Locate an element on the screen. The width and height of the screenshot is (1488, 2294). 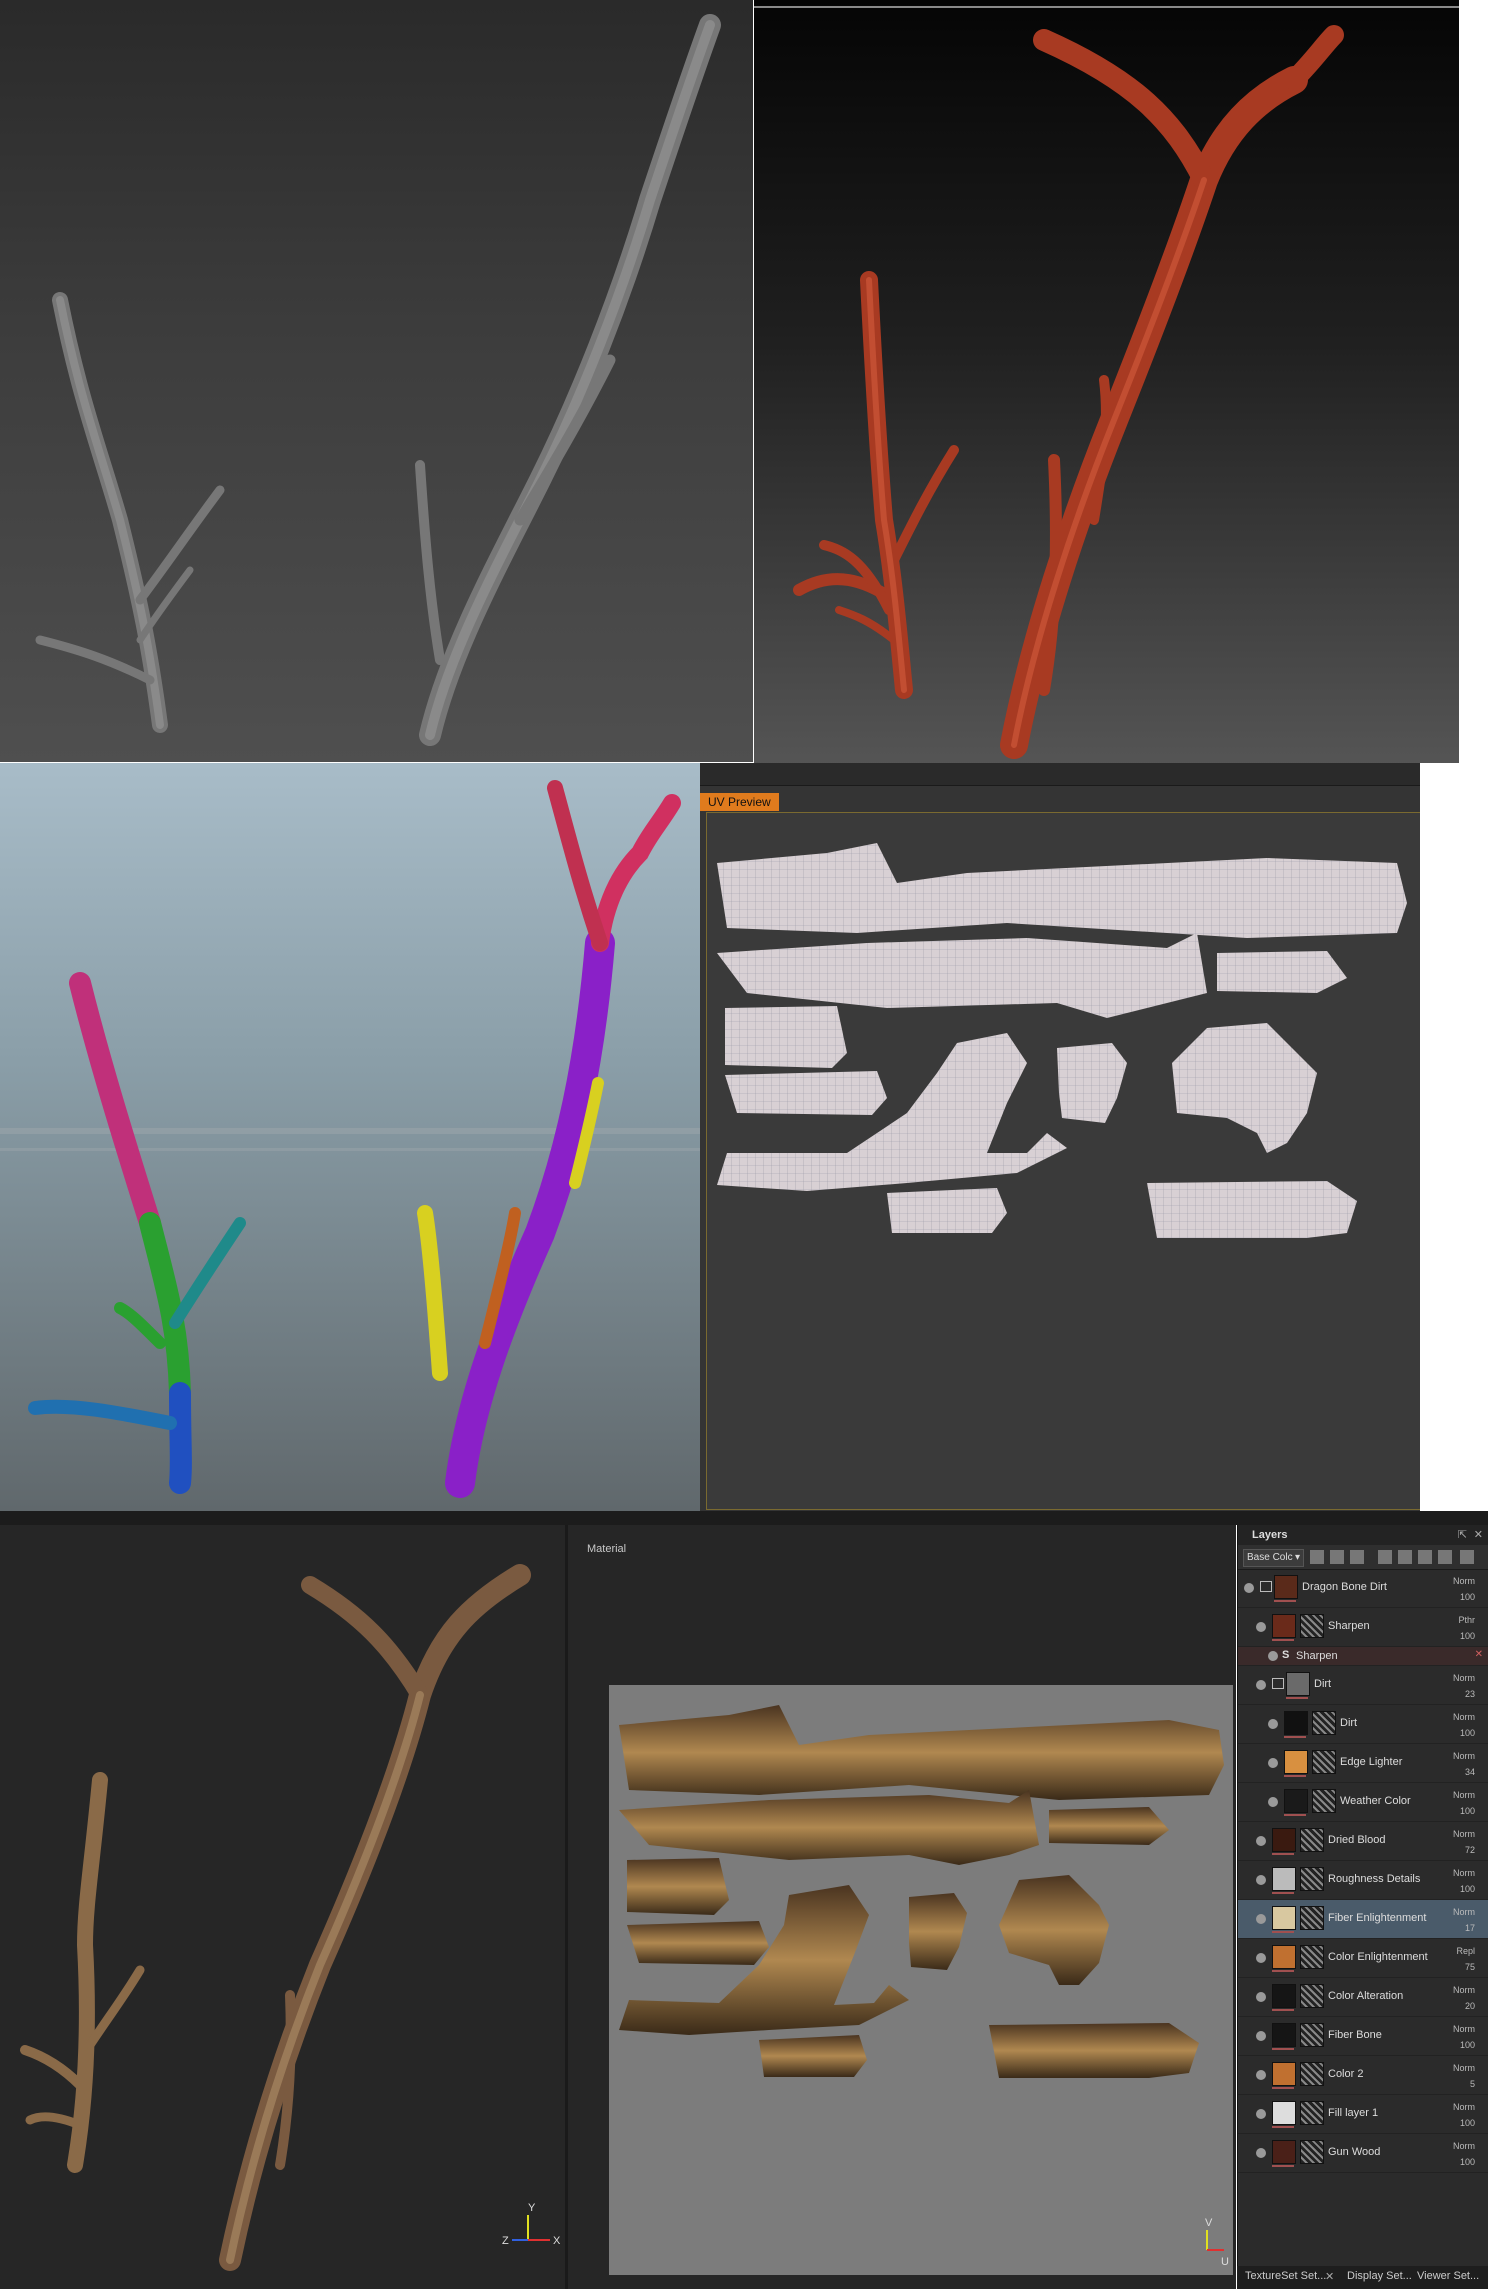
layer-row: Weather Color Norm 100 is located at coordinates (1363, 1802).